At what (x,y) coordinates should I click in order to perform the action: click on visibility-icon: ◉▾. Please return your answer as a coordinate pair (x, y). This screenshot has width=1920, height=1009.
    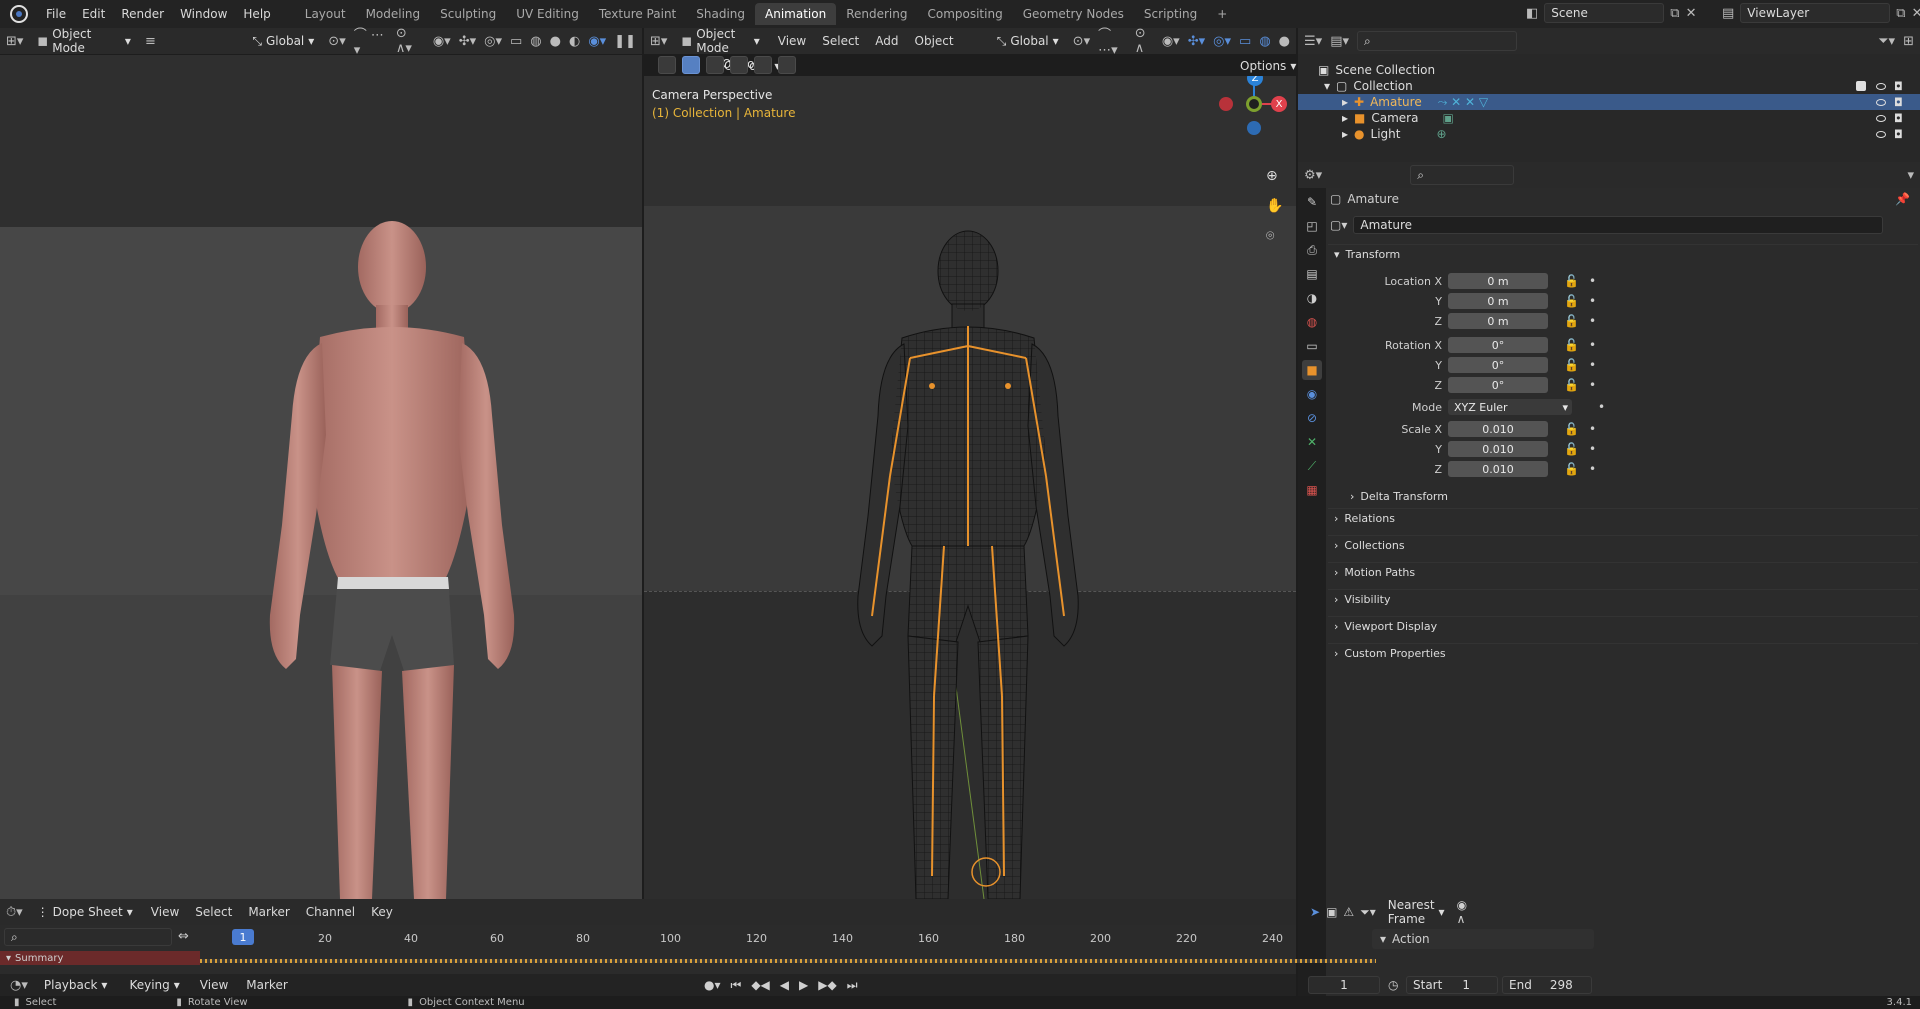
    Looking at the image, I should click on (1171, 41).